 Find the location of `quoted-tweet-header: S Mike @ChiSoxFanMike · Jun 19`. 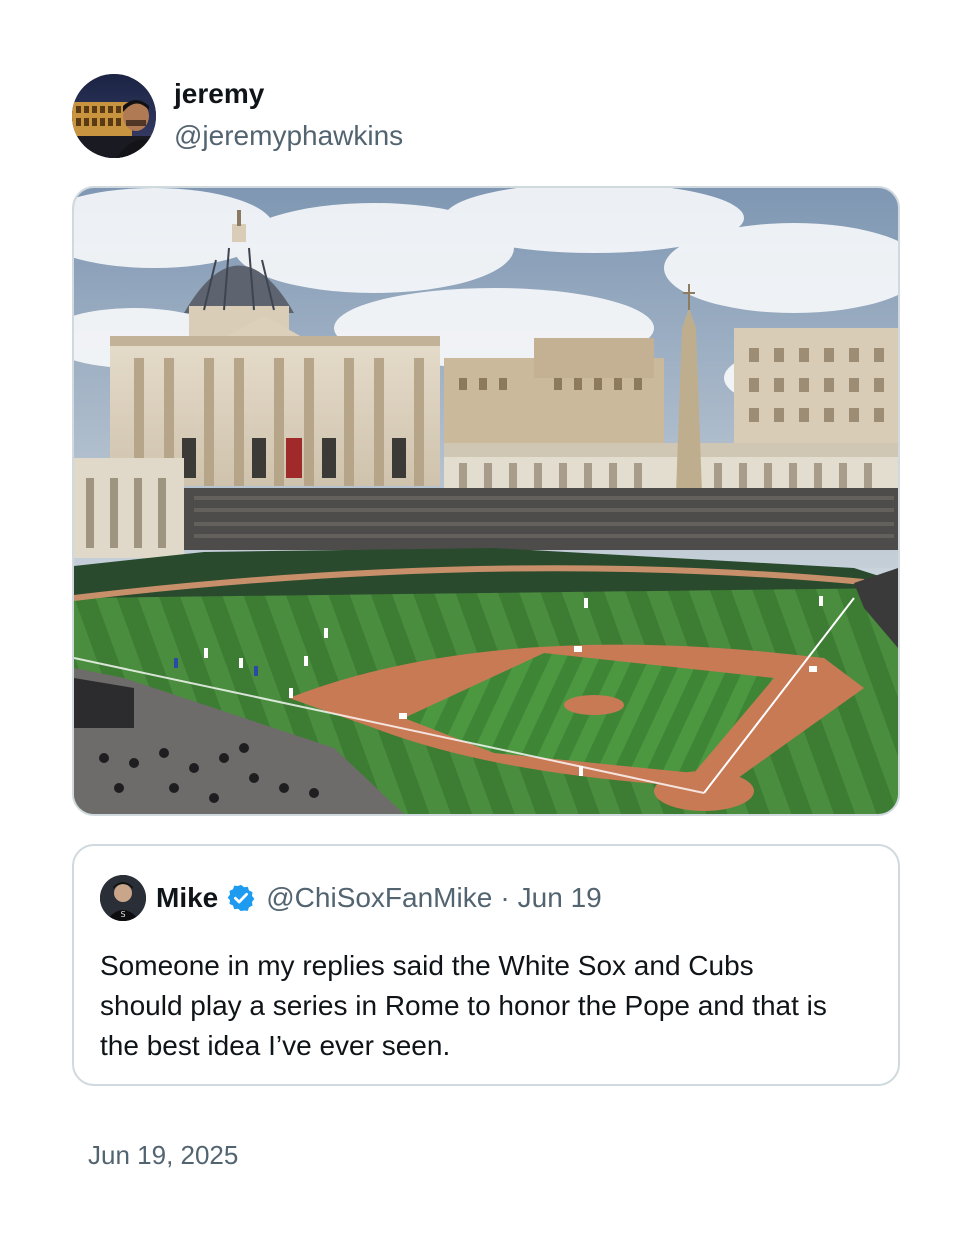

quoted-tweet-header: S Mike @ChiSoxFanMike · Jun 19 is located at coordinates (486, 898).